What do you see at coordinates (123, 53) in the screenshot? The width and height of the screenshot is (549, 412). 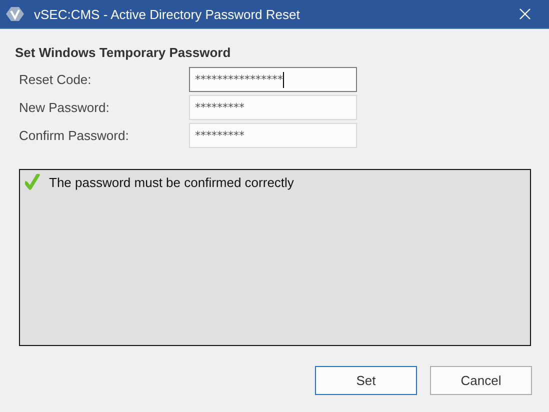 I see `section-heading: Set Windows Temporary Password` at bounding box center [123, 53].